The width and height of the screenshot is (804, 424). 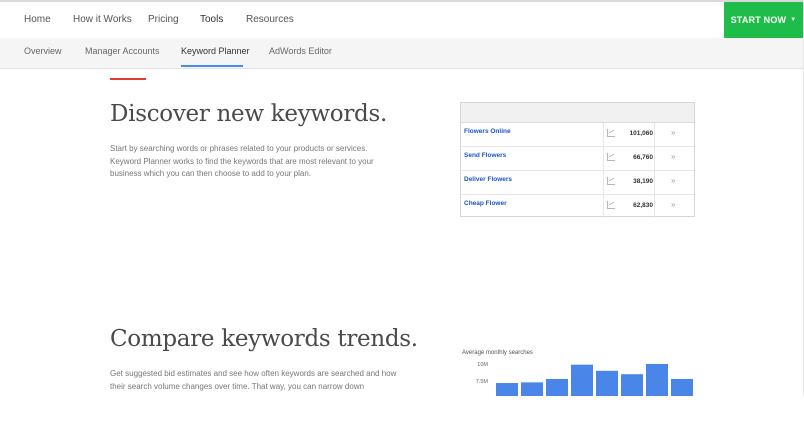 I want to click on keyword-link: Cheap Flower, so click(x=485, y=203).